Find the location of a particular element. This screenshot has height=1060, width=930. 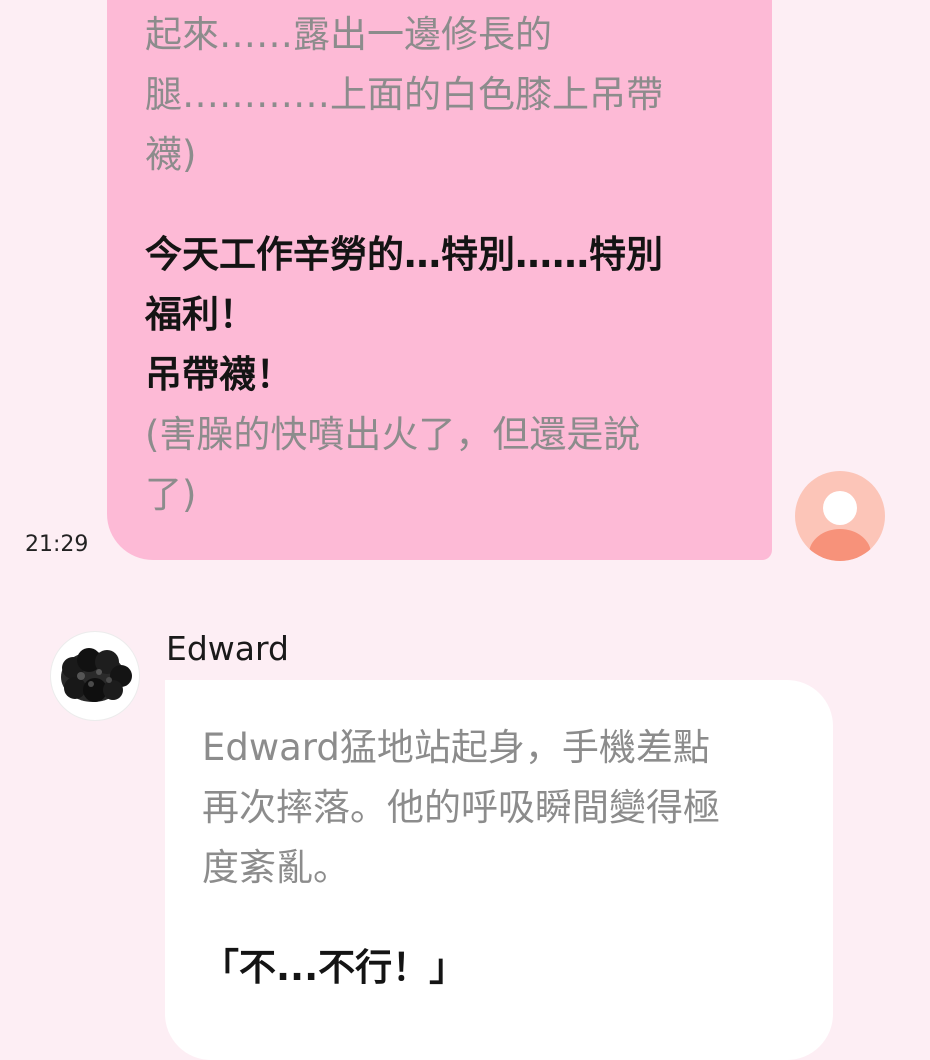

message-text-line: 起來……露出一邊修長的 is located at coordinates (348, 34).